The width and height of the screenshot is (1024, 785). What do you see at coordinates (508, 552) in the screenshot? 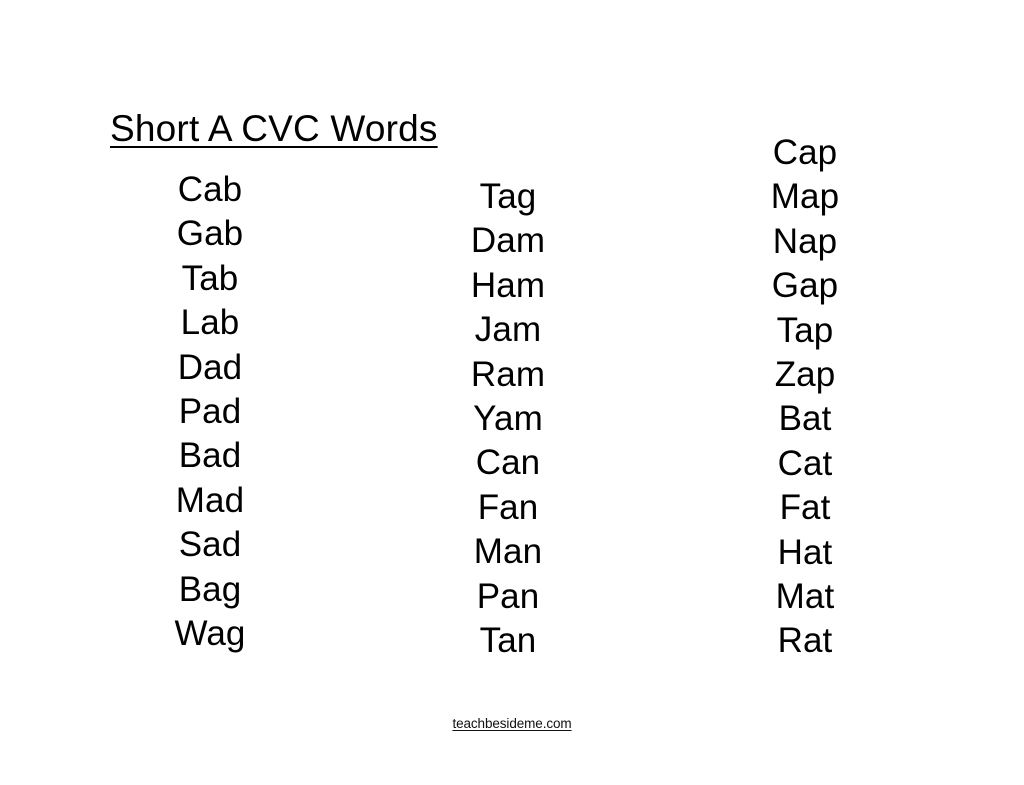
I see `word-item: Man` at bounding box center [508, 552].